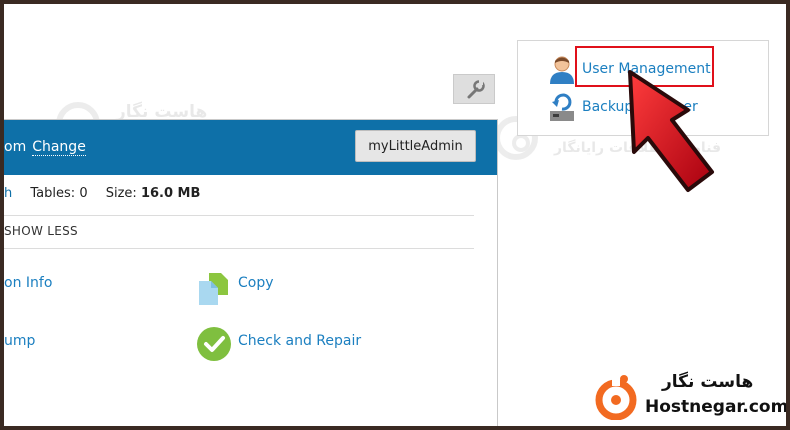 The height and width of the screenshot is (430, 790). Describe the element at coordinates (15, 147) in the screenshot. I see `header-prefix: om` at that location.